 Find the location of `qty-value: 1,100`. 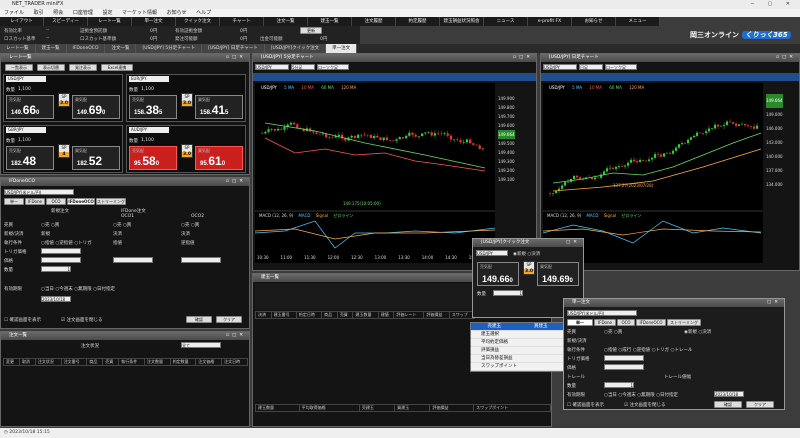

qty-value: 1,100 is located at coordinates (147, 140).